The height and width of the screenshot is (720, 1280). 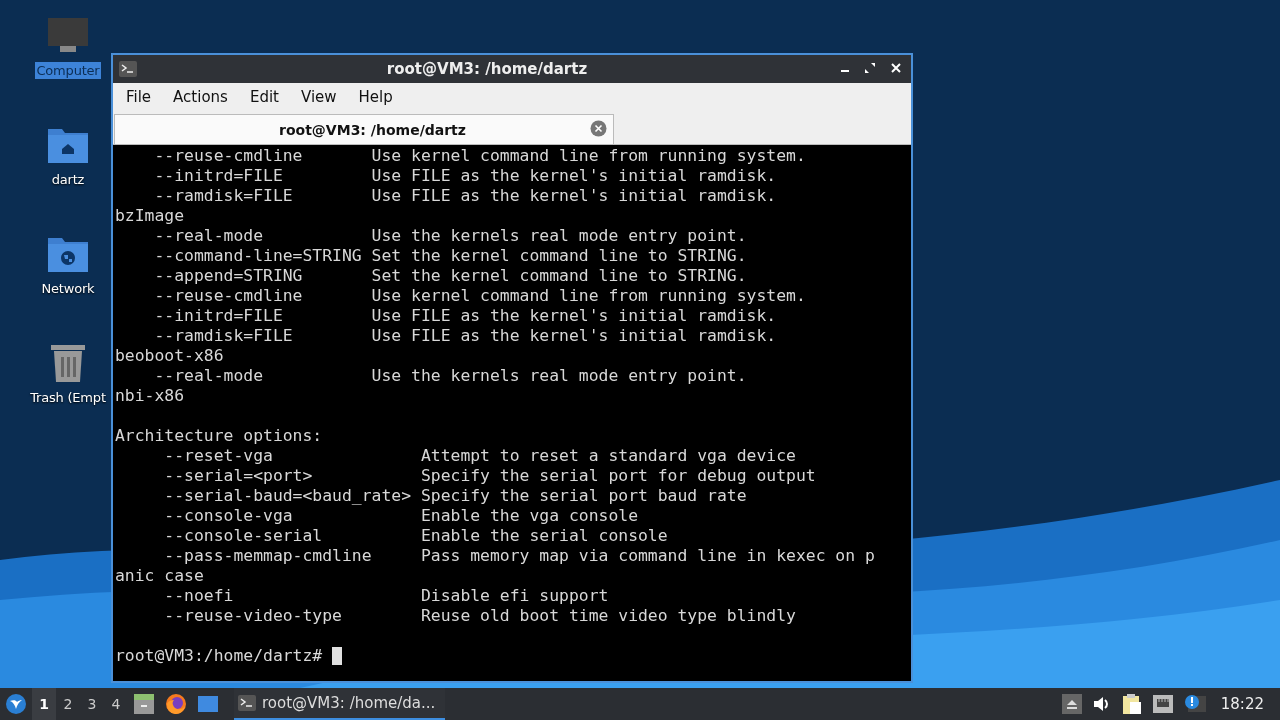 I want to click on text-cursor, so click(x=337, y=656).